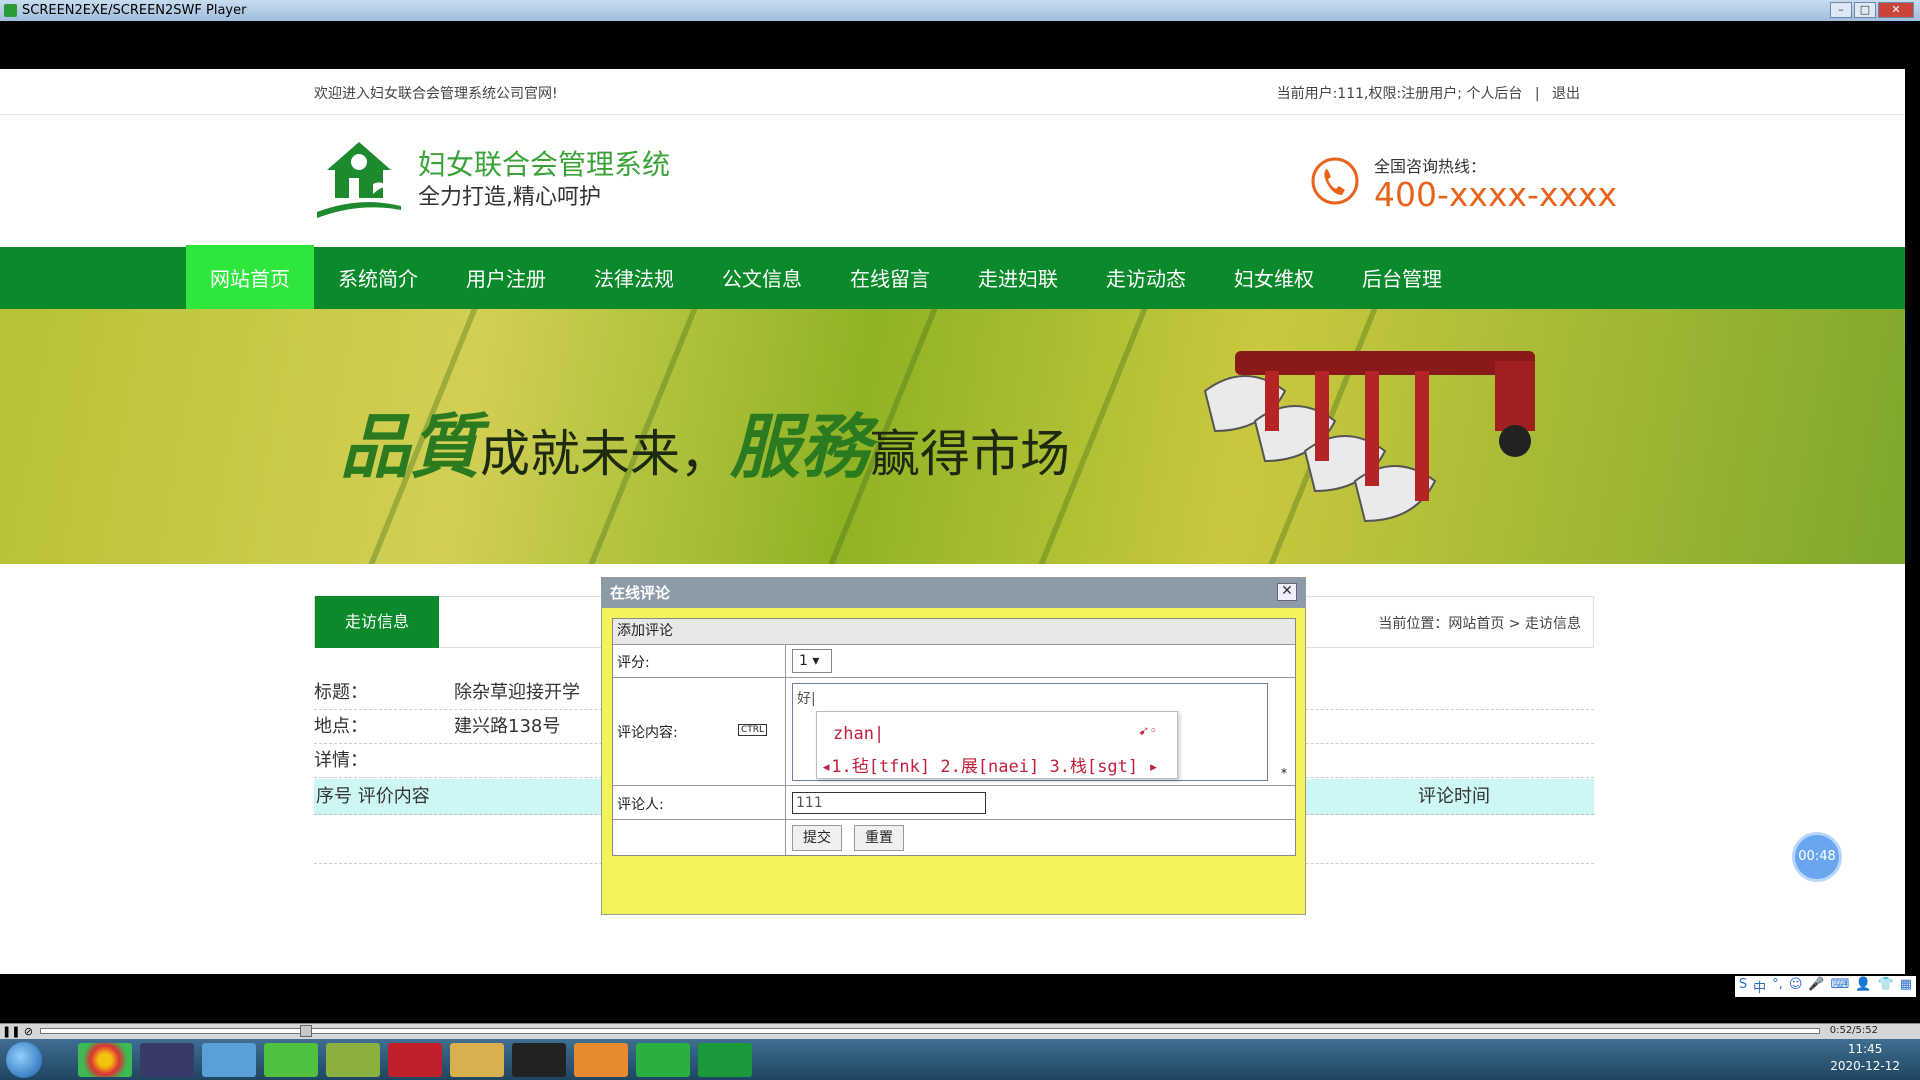 The height and width of the screenshot is (1080, 1920). Describe the element at coordinates (960, 1031) in the screenshot. I see `player-seekbar: ❚❚ ⊘ 0:52/5:52` at that location.